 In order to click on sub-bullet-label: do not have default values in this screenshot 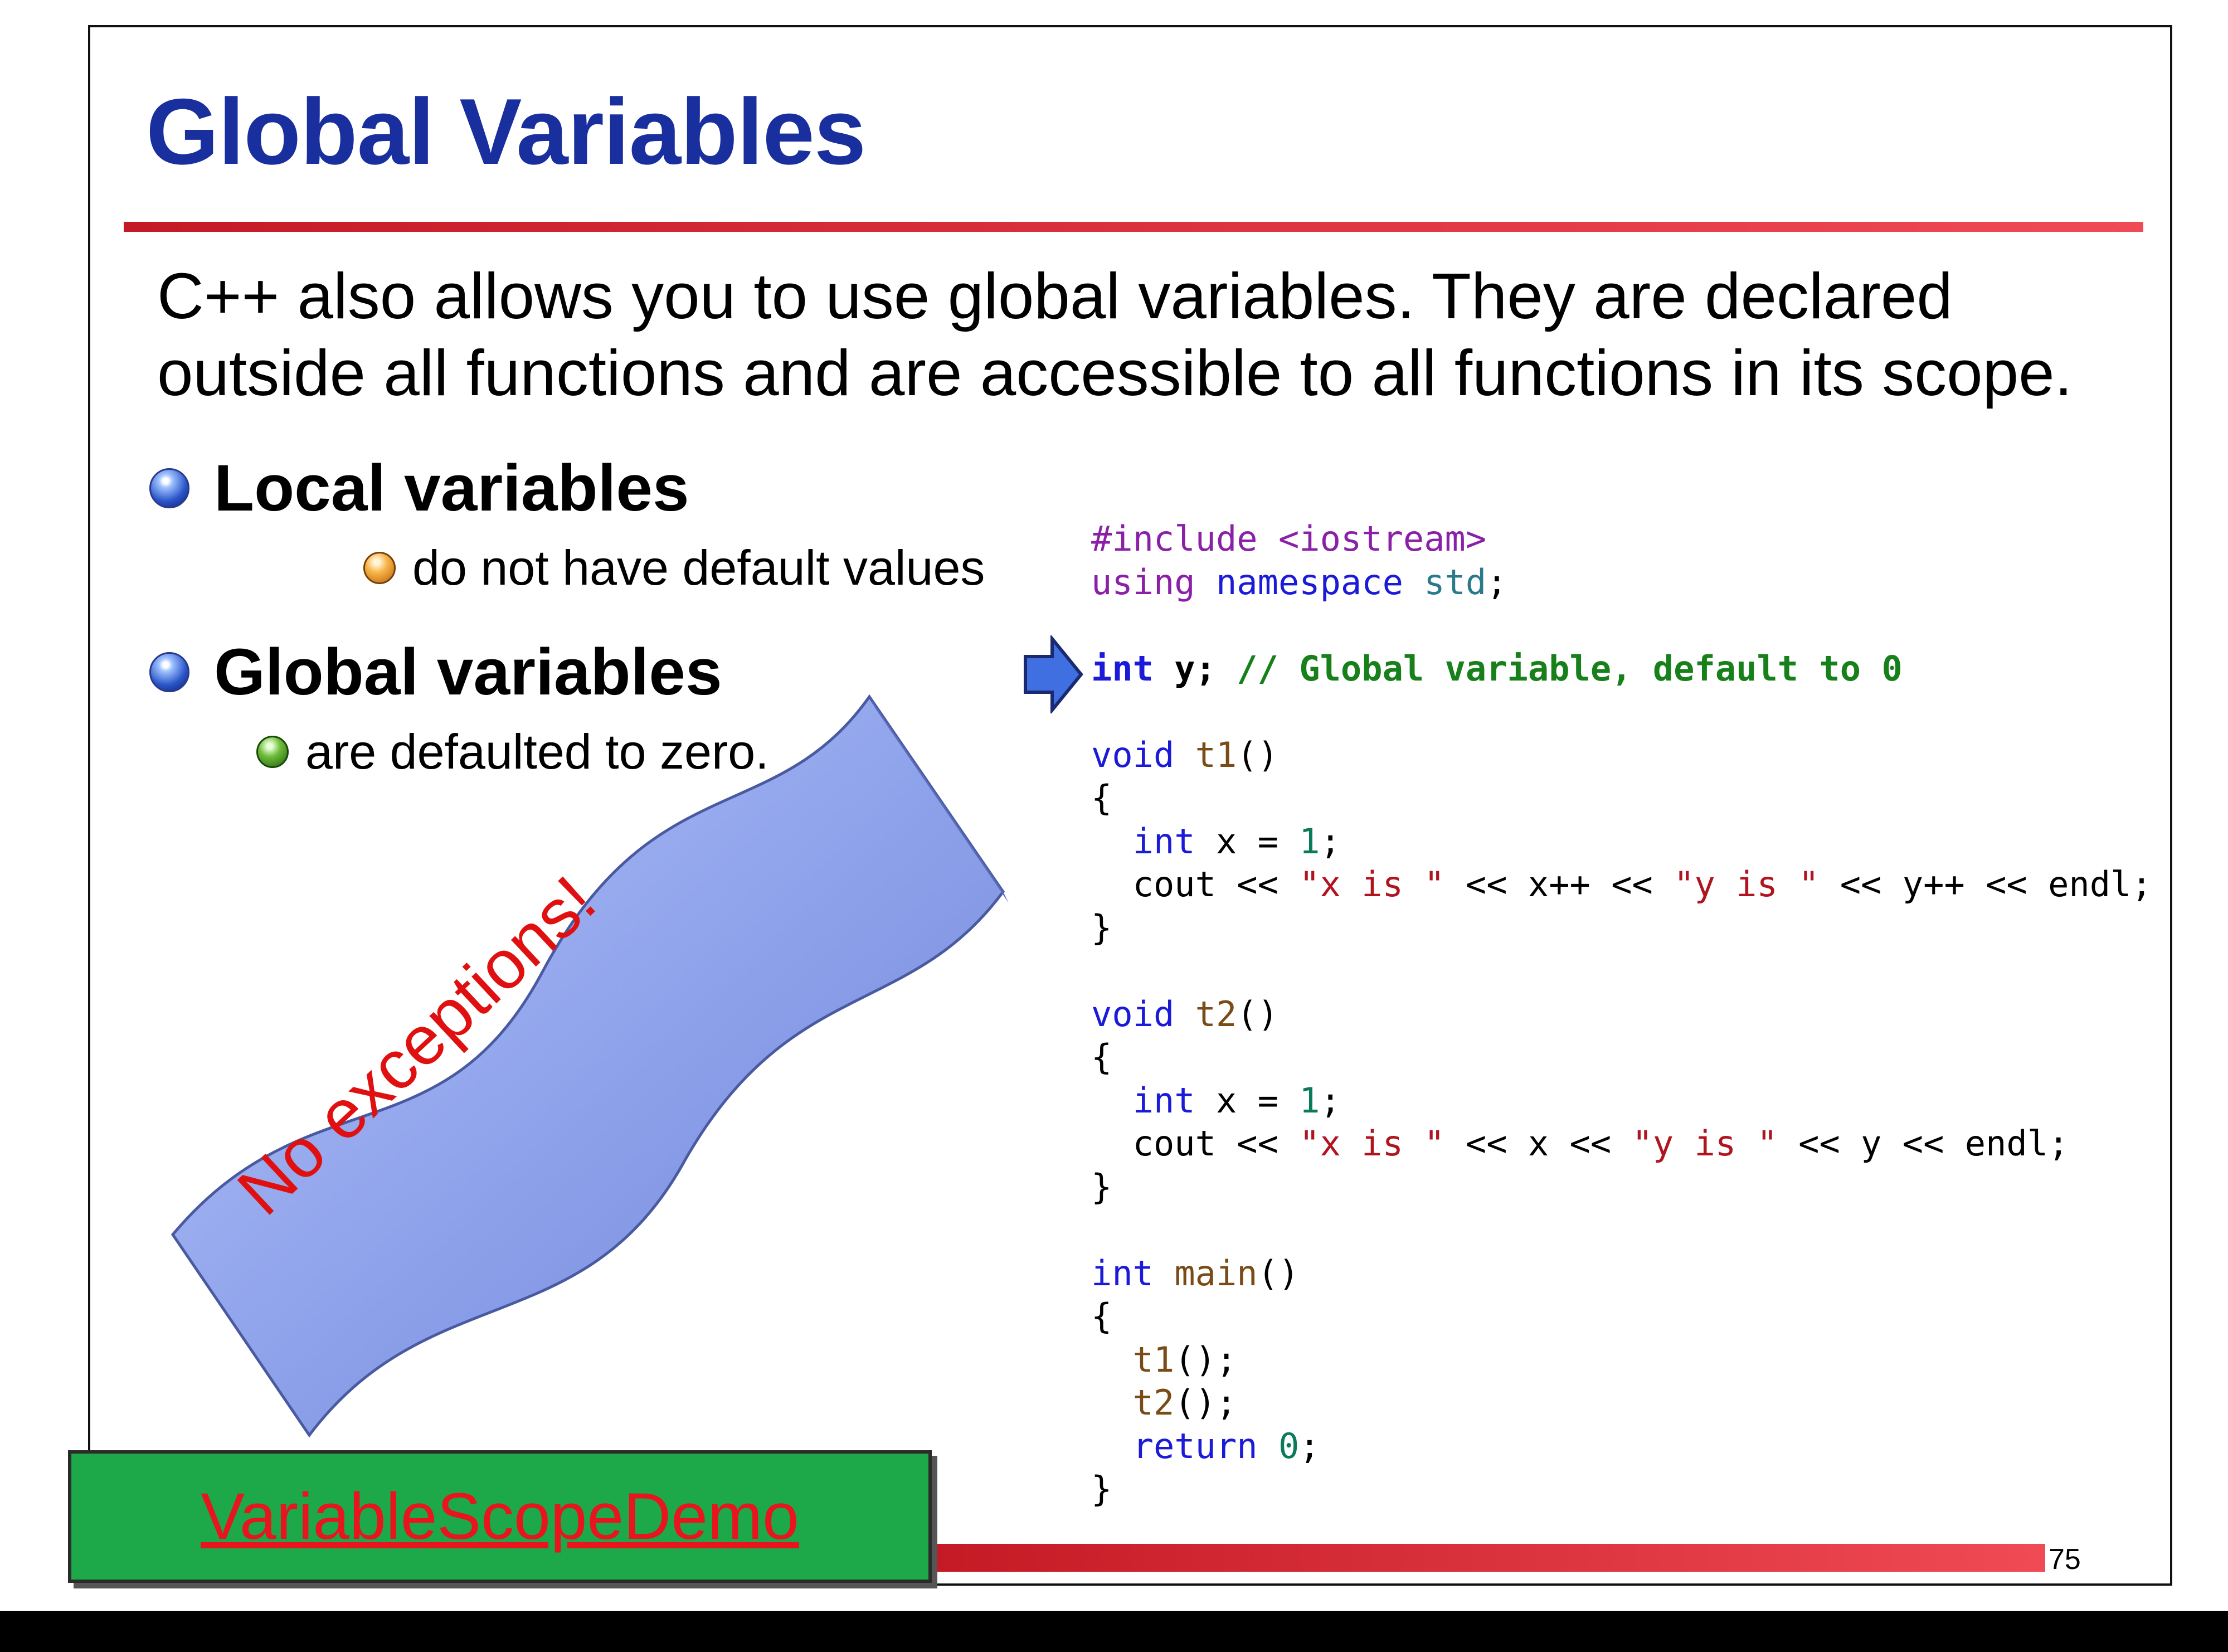, I will do `click(698, 568)`.